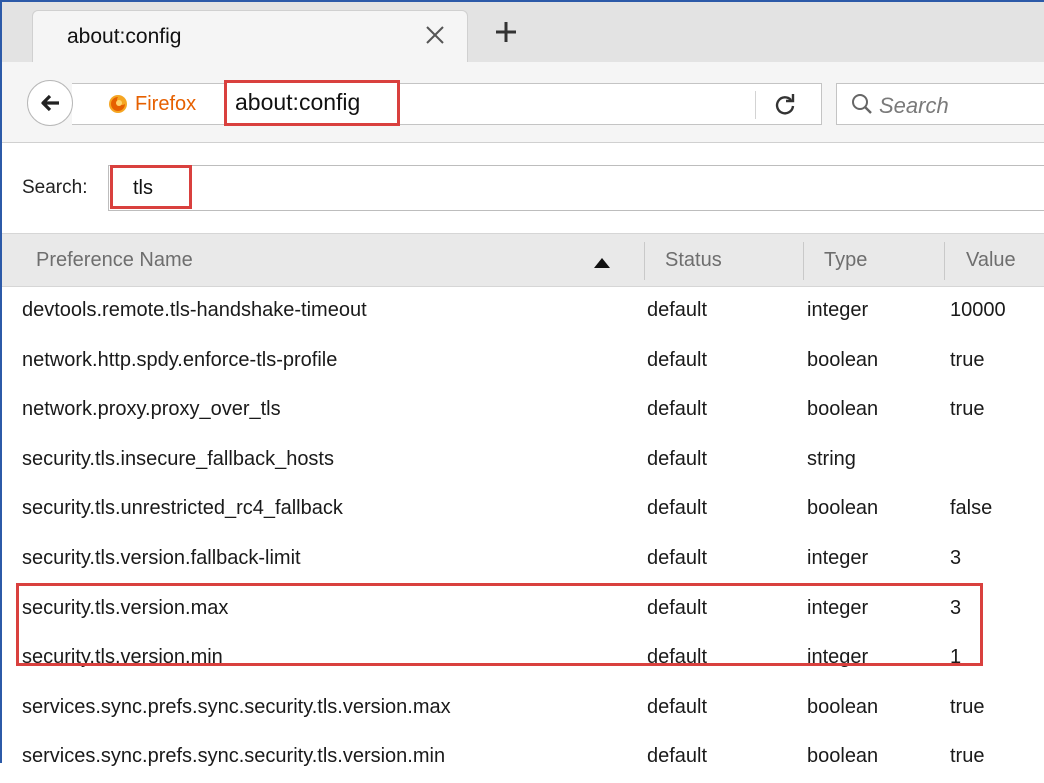 Image resolution: width=1044 pixels, height=783 pixels. I want to click on url-input-highlight: about:config, so click(312, 103).